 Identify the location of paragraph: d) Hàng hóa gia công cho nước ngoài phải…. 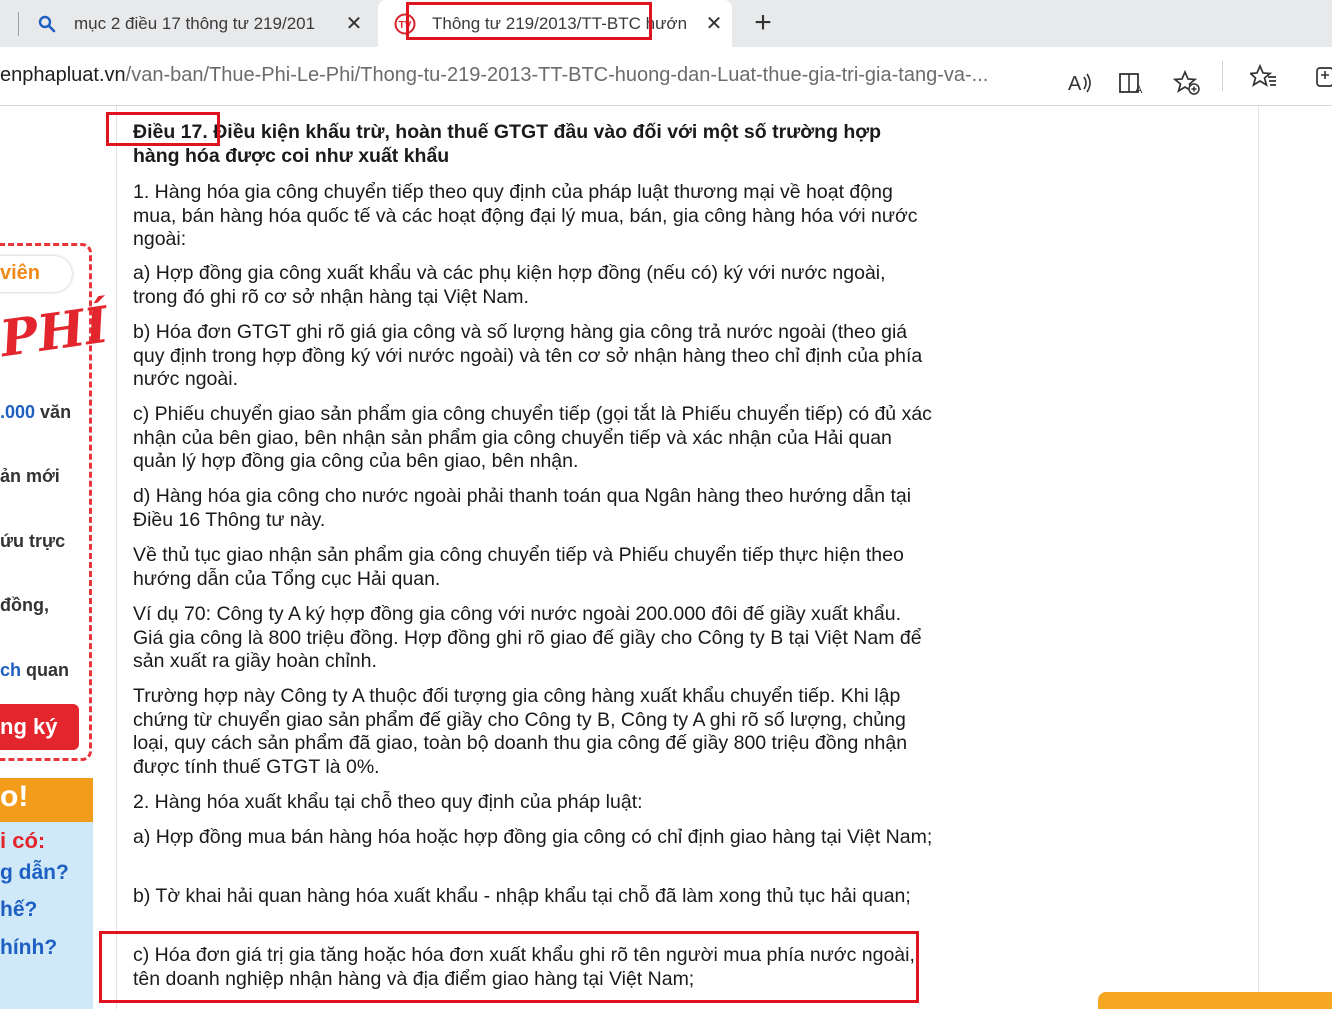
(522, 508).